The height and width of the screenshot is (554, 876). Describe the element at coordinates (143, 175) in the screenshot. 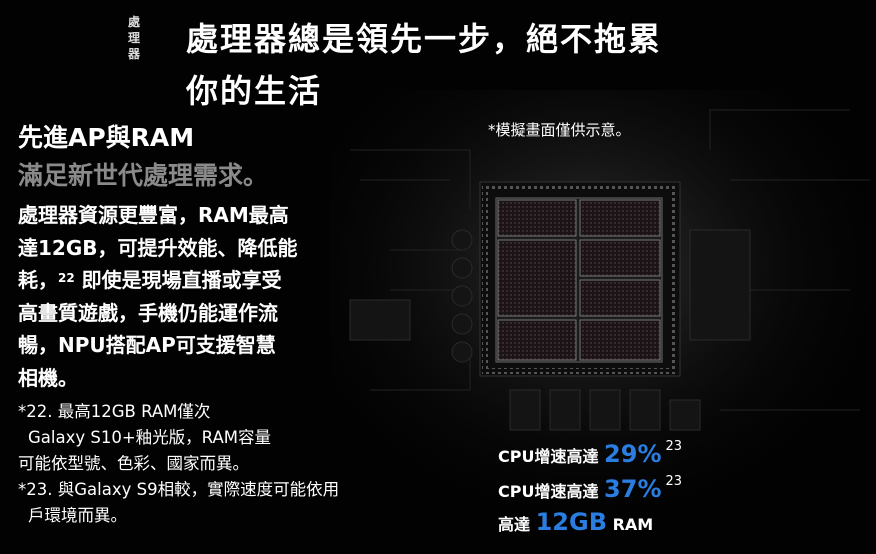

I see `subhead-tagline: 滿足新世代處理需求。` at that location.